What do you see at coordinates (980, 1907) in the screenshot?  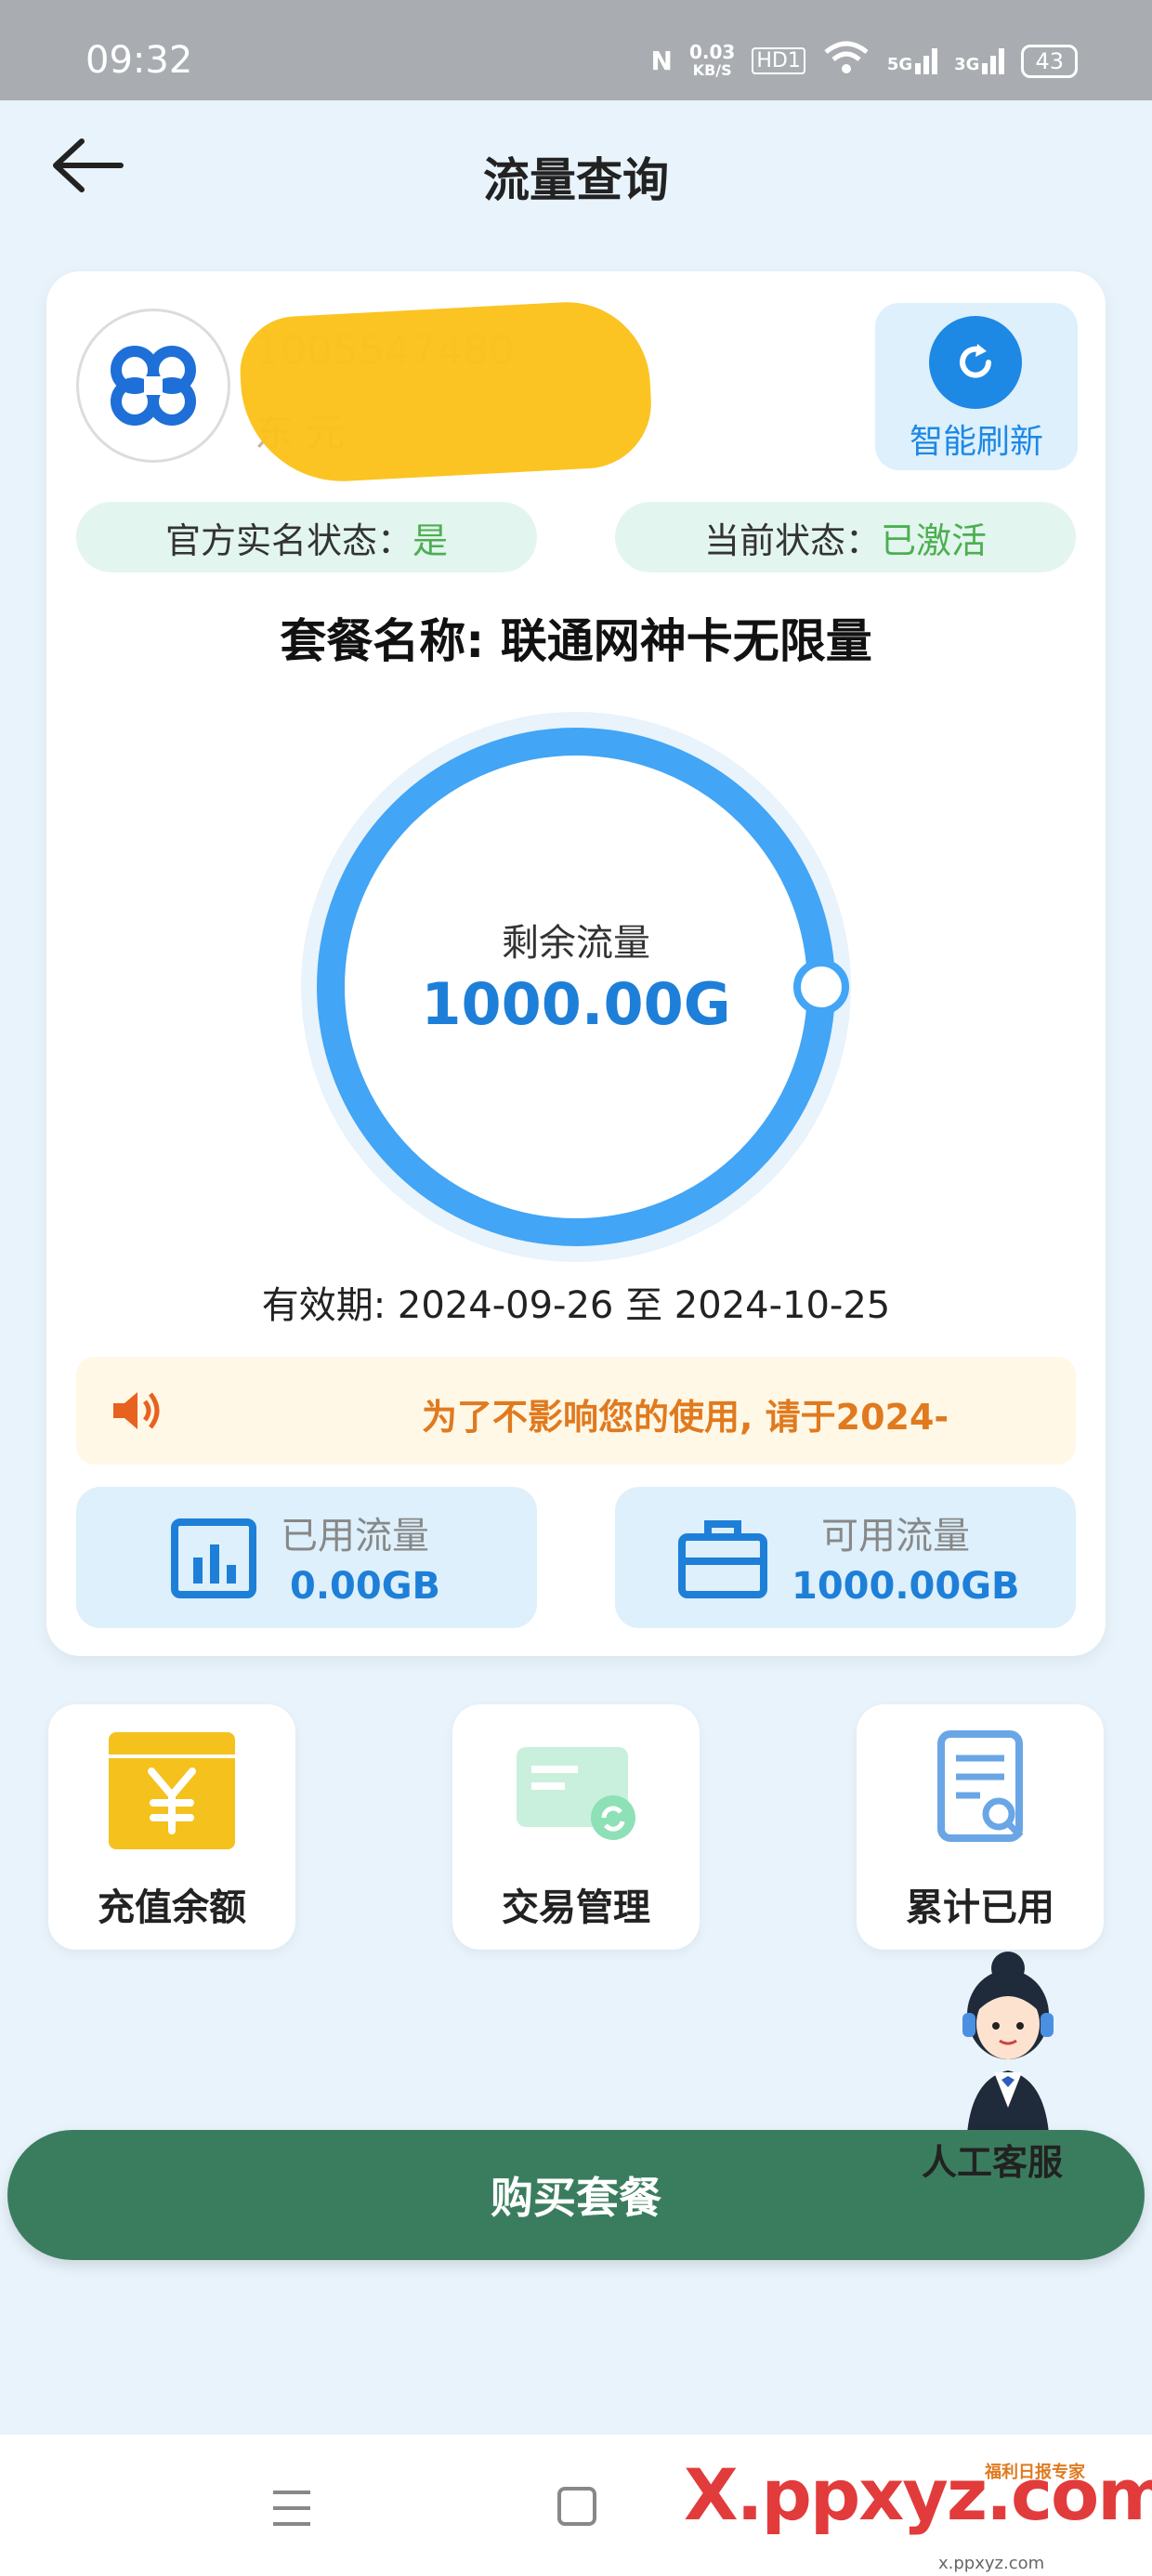 I see `cumulative-usage-label: 累计已用` at bounding box center [980, 1907].